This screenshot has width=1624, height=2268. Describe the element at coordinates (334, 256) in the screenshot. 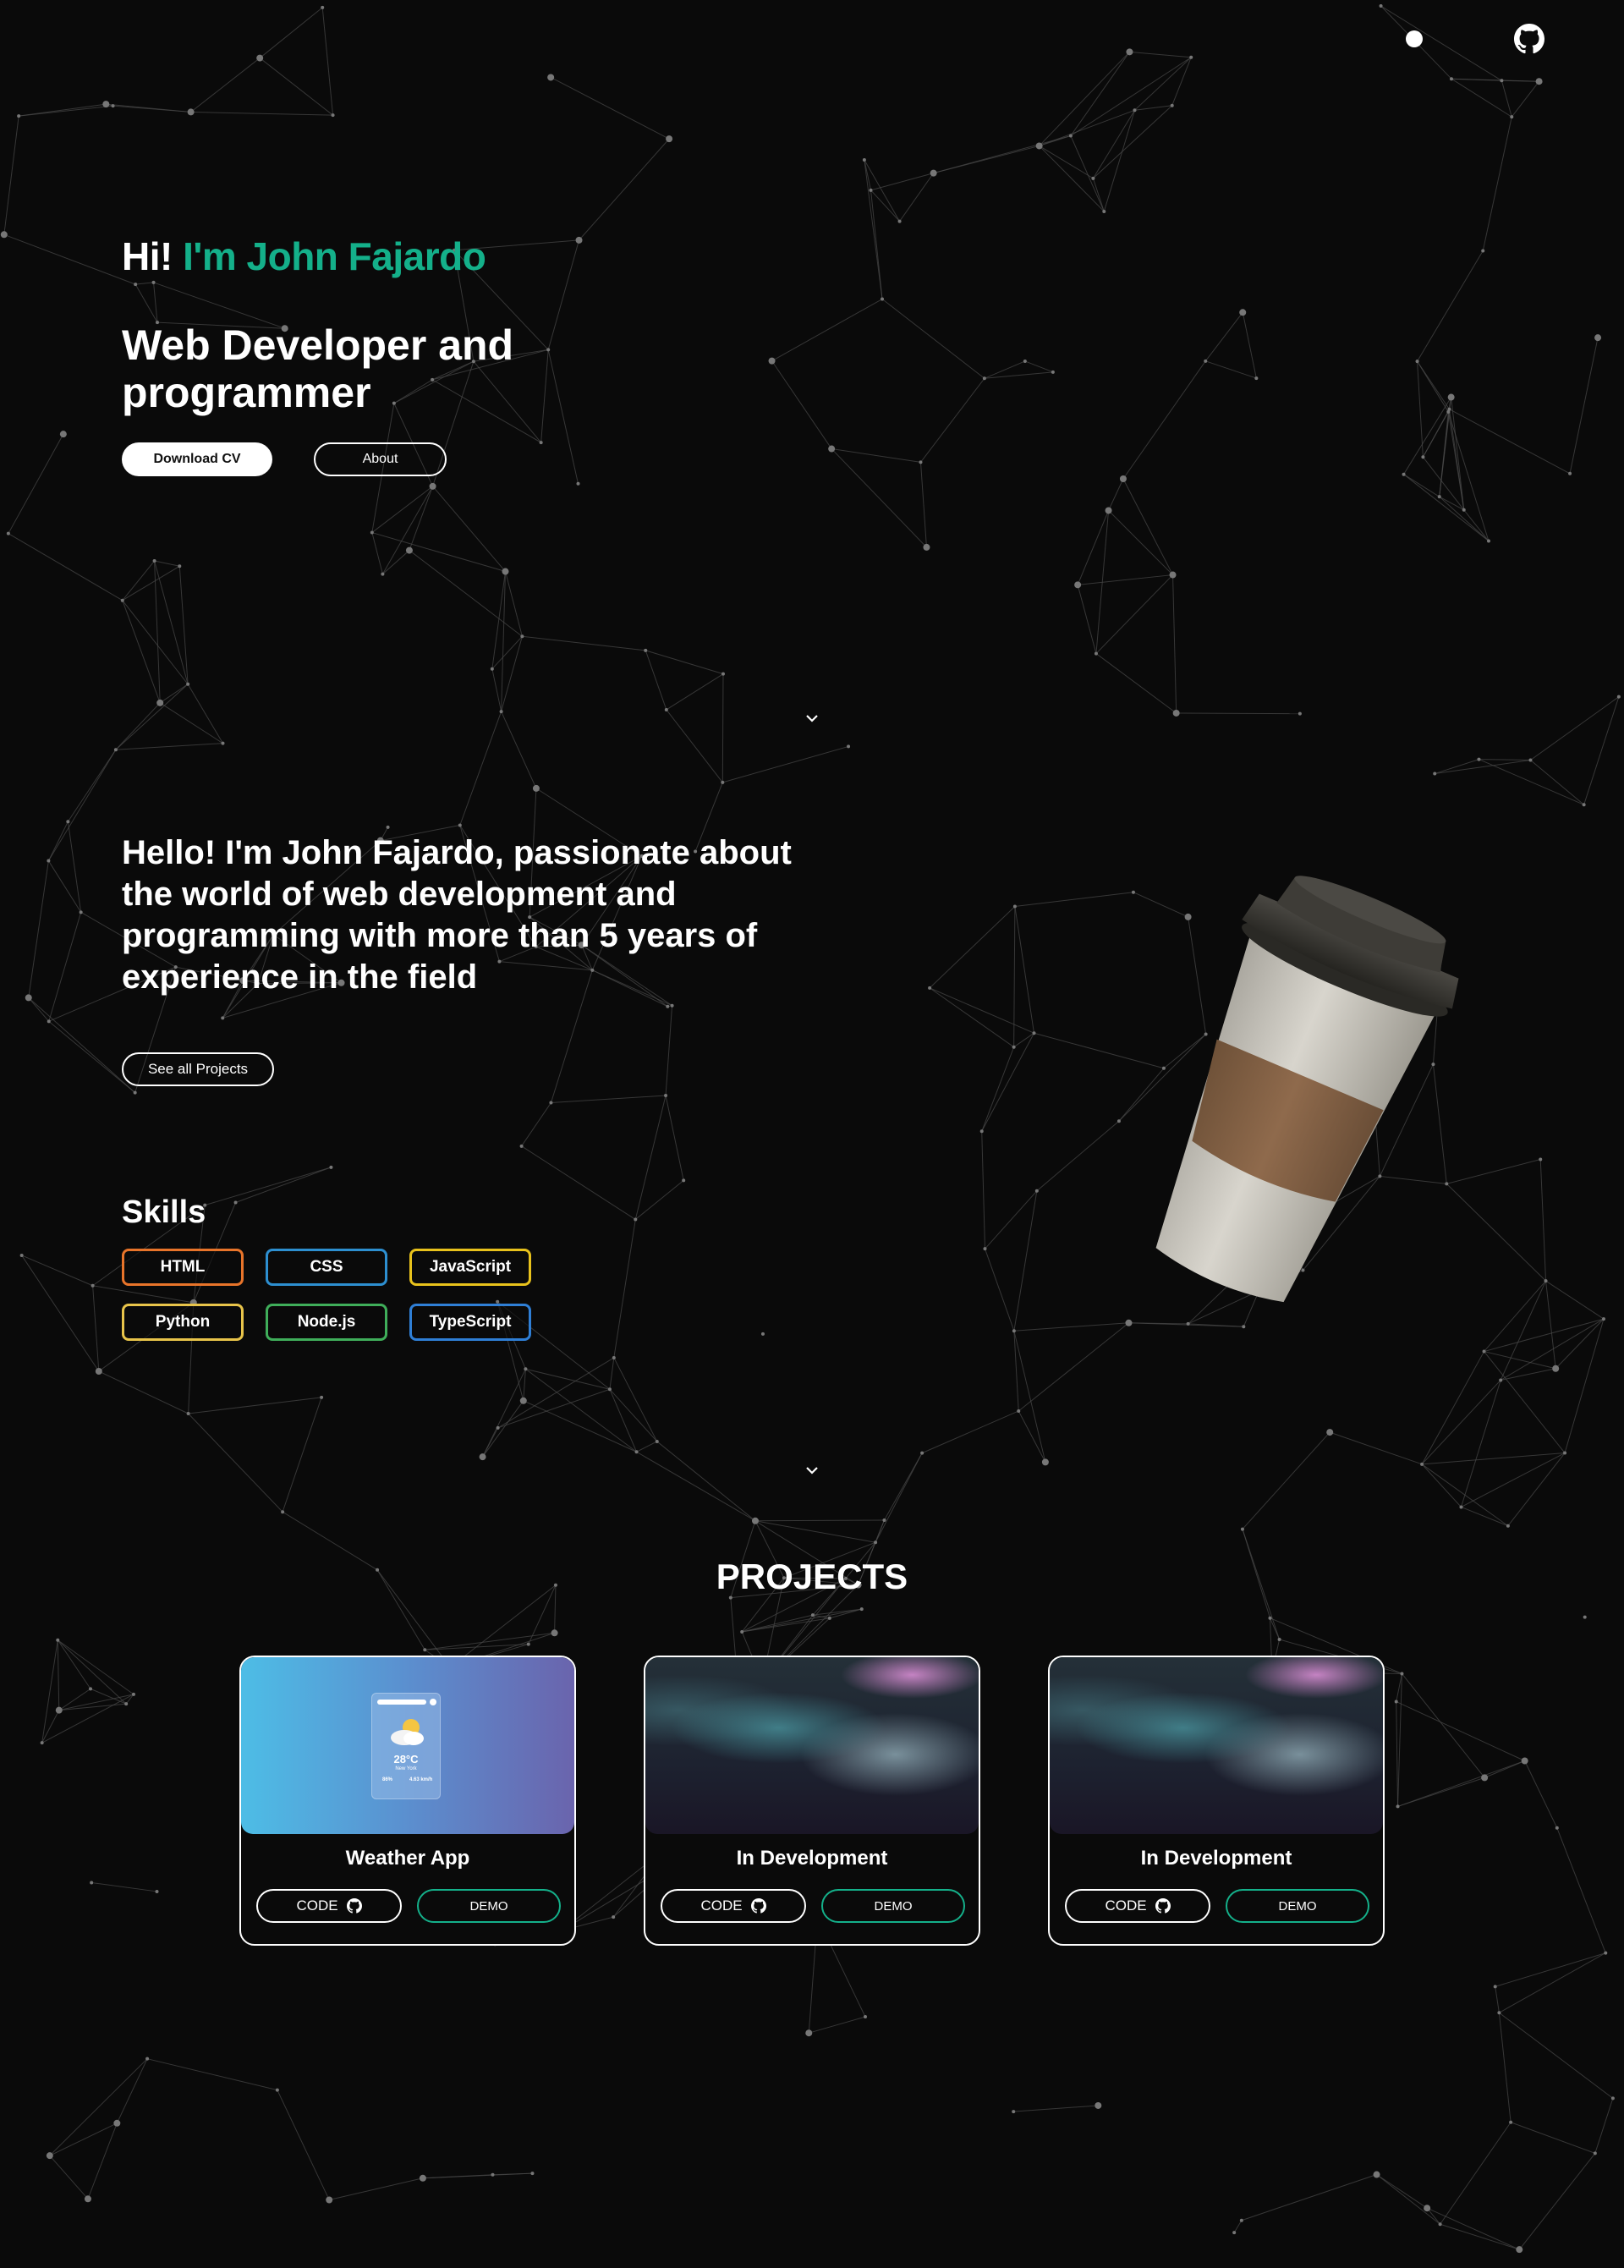

I see `hero-name: I'm John Fajardo` at that location.